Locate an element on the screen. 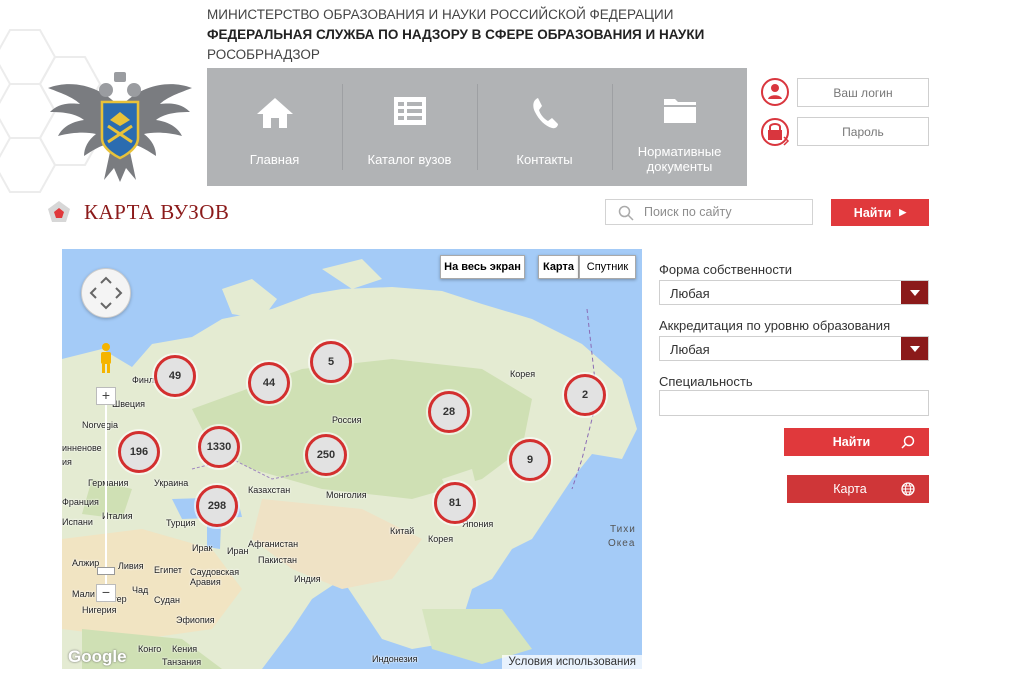 The height and width of the screenshot is (690, 1029). filter-find-button: Найти is located at coordinates (856, 442).